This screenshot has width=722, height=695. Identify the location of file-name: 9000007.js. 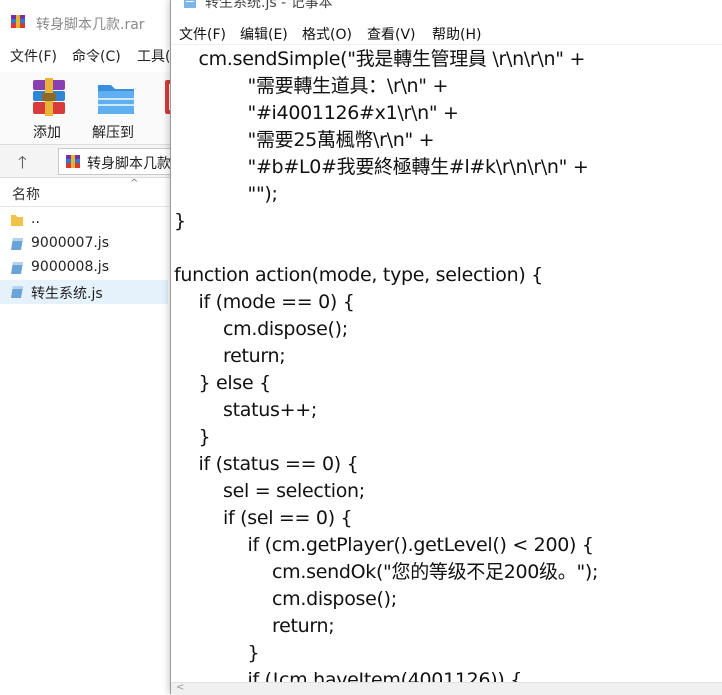
(70, 243).